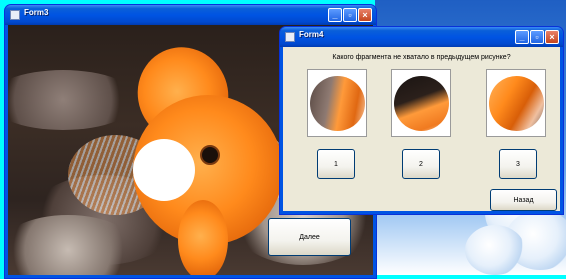  Describe the element at coordinates (309, 237) in the screenshot. I see `next-button: Далее` at that location.